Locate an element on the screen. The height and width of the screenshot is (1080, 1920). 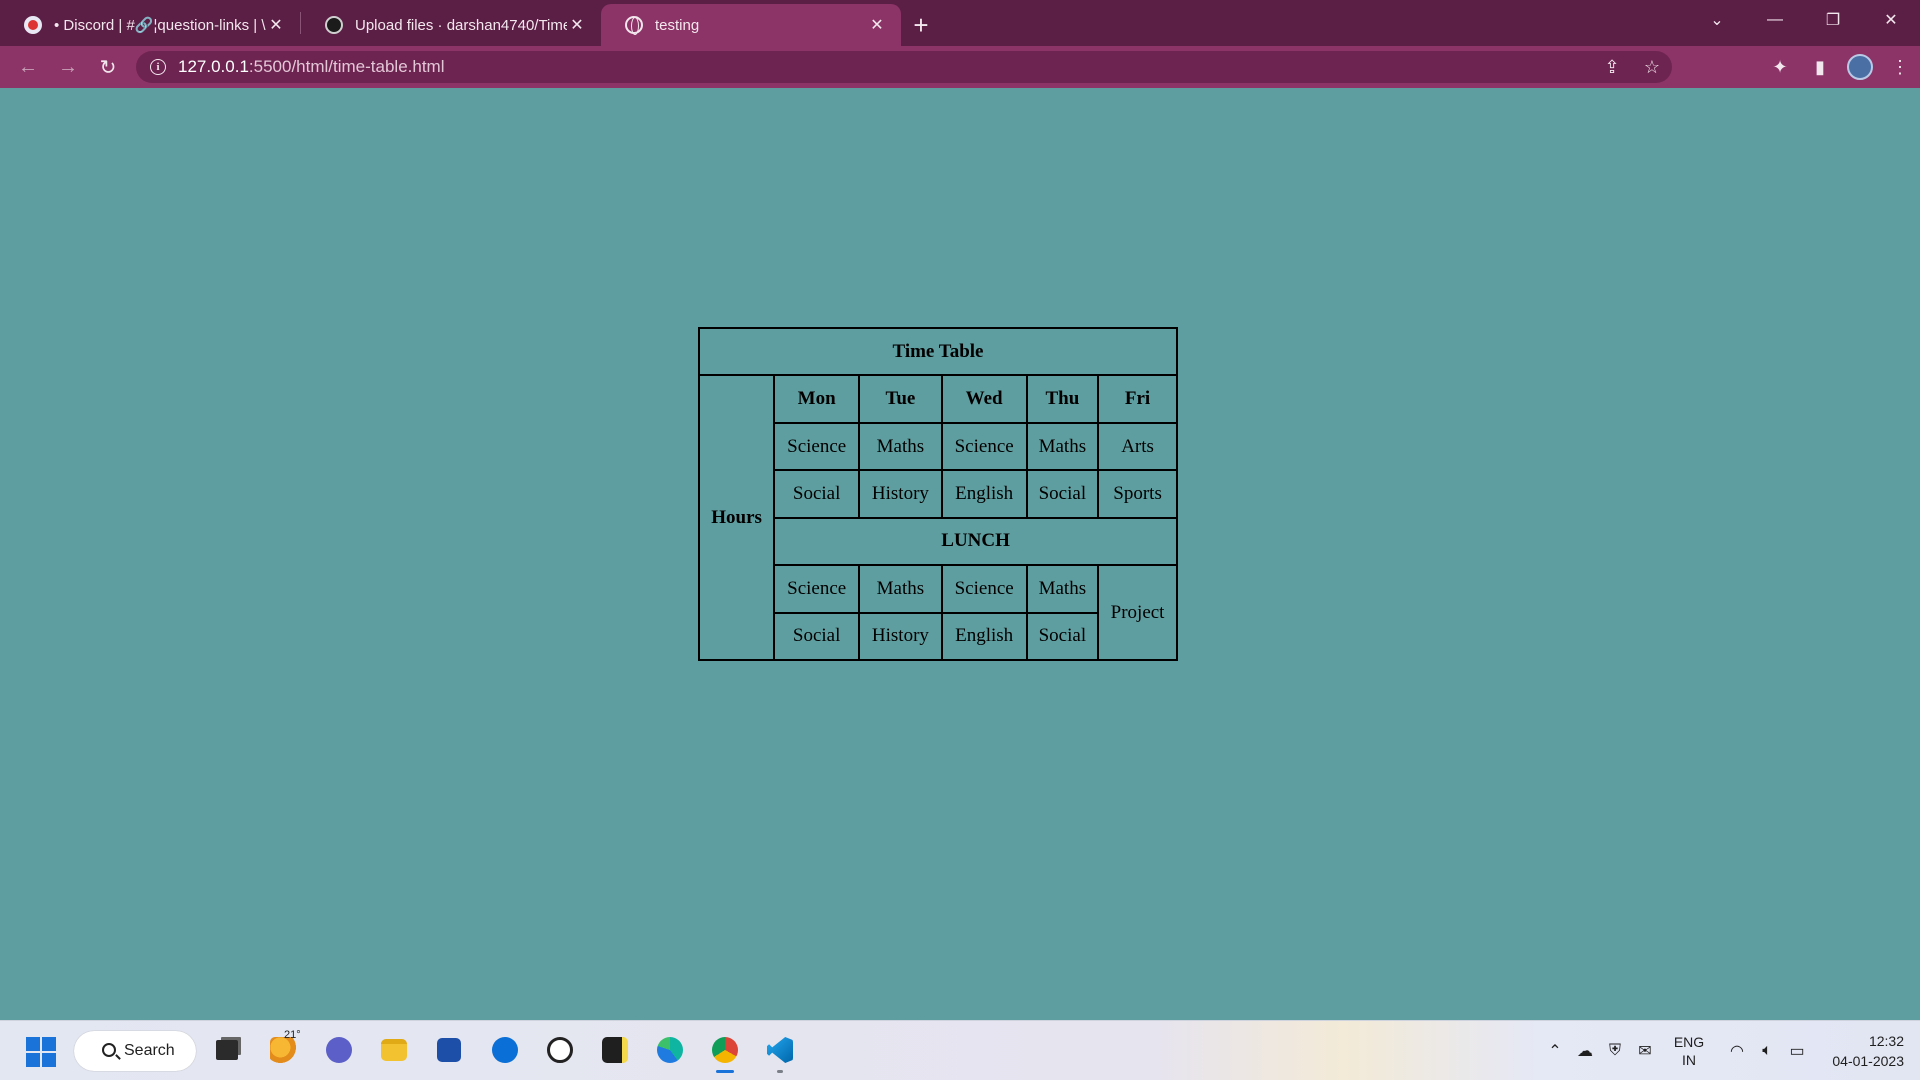
restore-icon: ❐ is located at coordinates (1833, 20).